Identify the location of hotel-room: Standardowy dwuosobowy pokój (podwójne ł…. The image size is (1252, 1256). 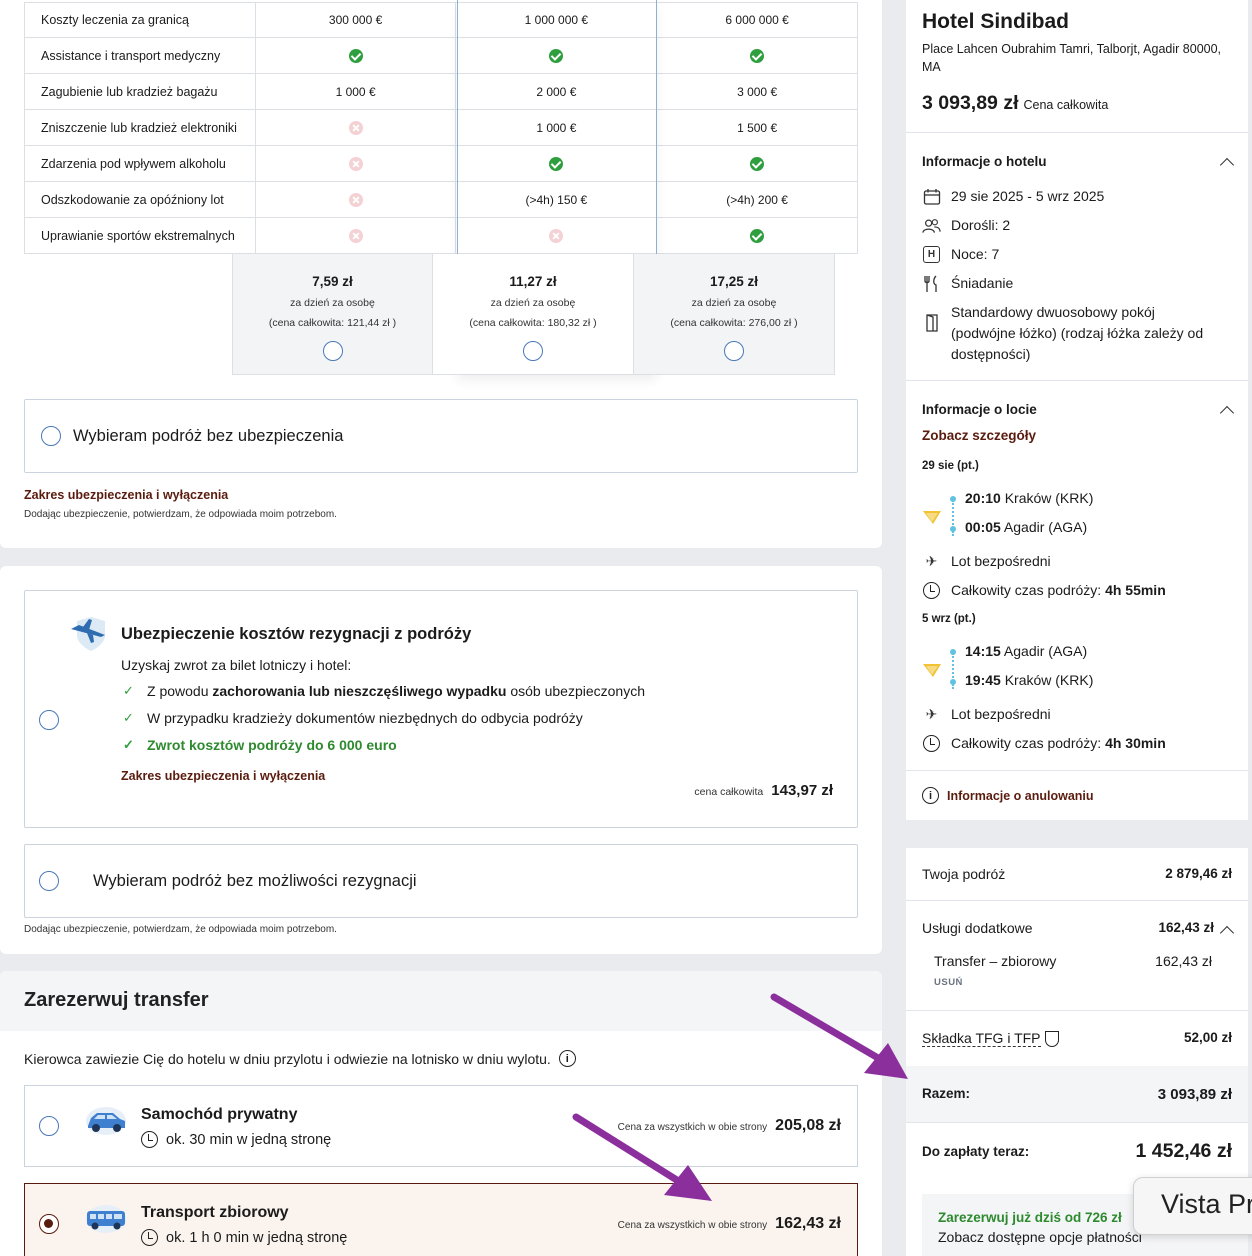
(1072, 333).